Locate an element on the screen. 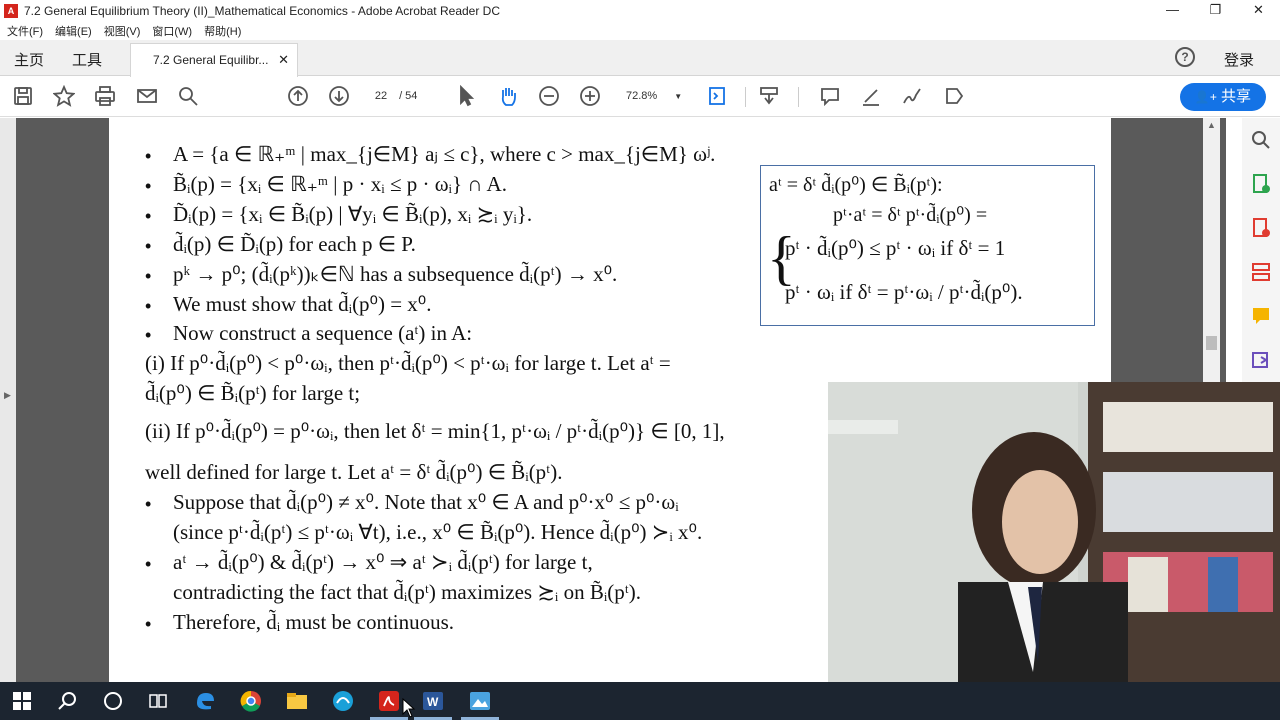  comment-tool-icon is located at coordinates (1261, 316).